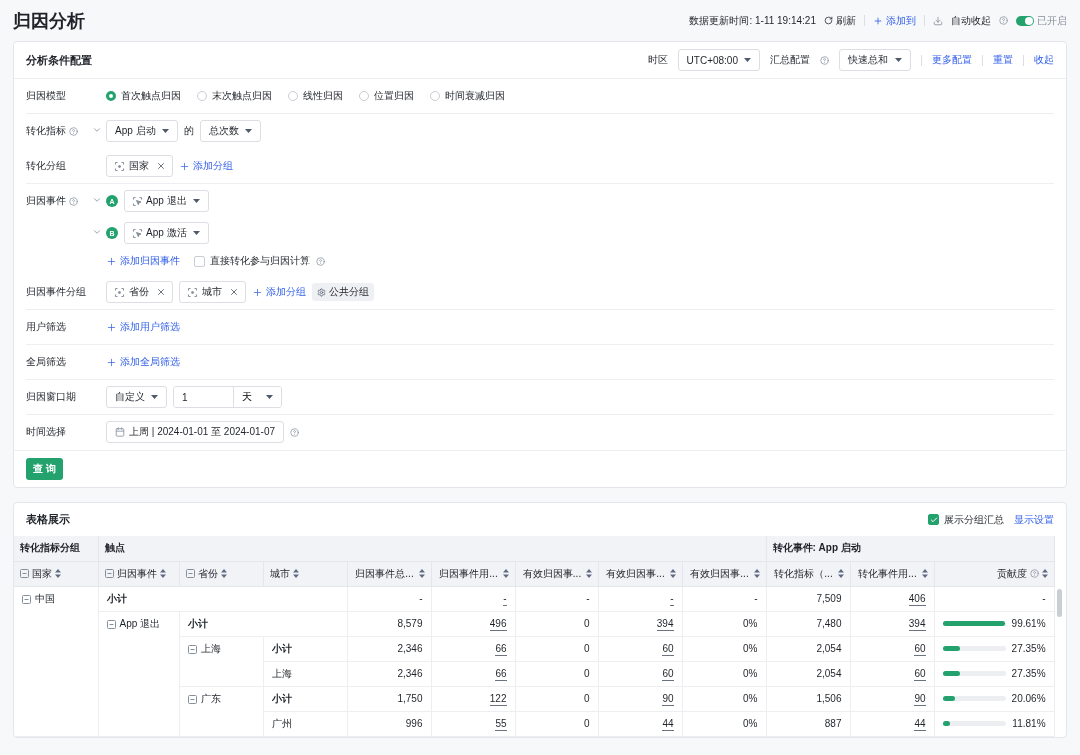  What do you see at coordinates (46, 327) in the screenshot?
I see `field-label: 用户筛选` at bounding box center [46, 327].